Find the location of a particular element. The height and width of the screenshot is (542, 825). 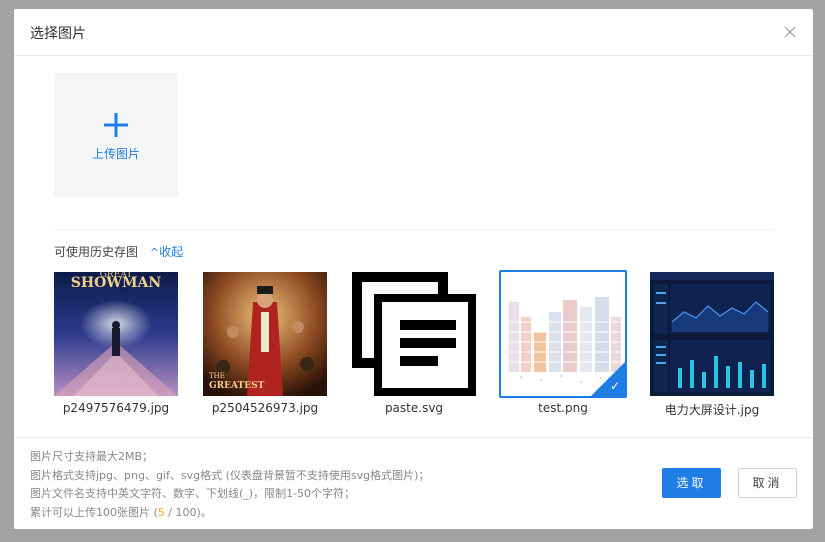

section-divider is located at coordinates (413, 229).